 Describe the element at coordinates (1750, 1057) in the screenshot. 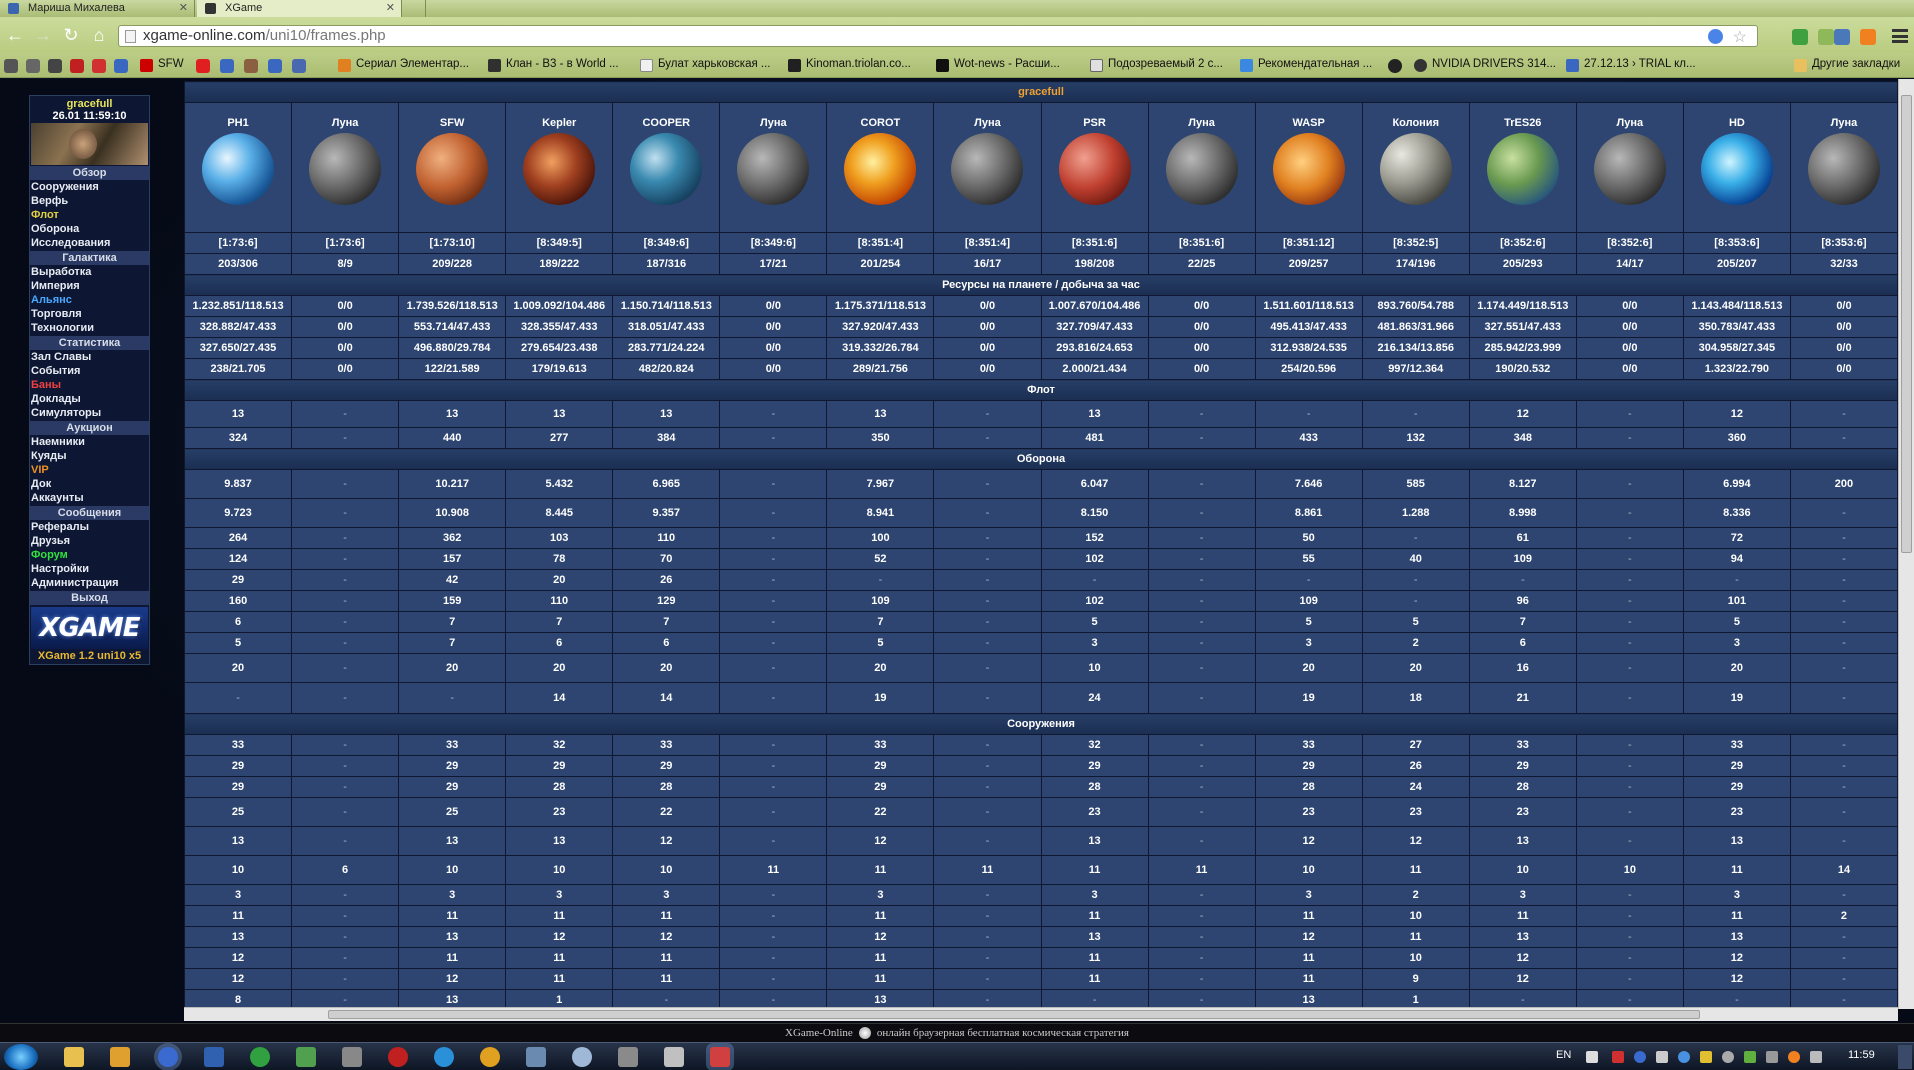

I see `nvidia-icon` at that location.